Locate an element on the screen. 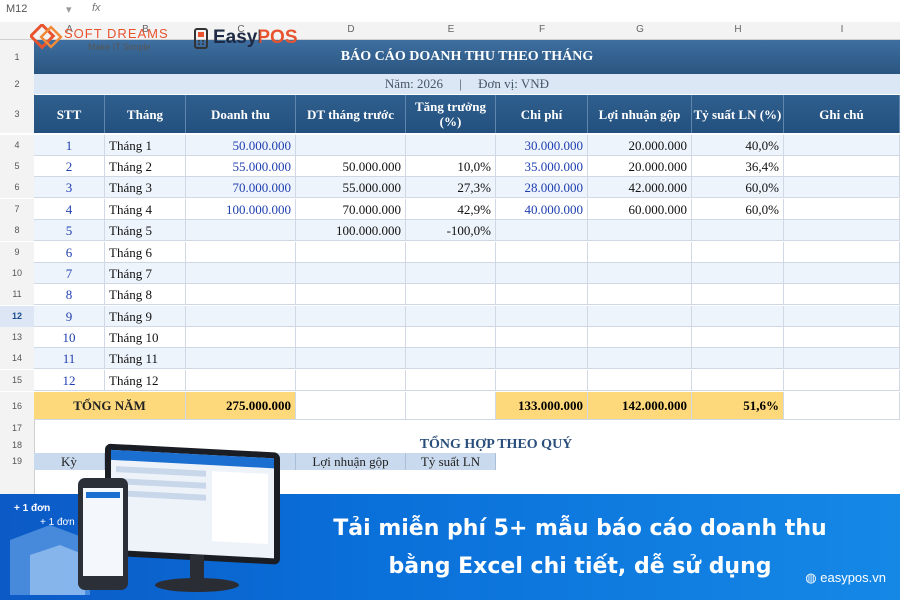 The width and height of the screenshot is (900, 600). cell-prev: 55.000.000 is located at coordinates (351, 187).